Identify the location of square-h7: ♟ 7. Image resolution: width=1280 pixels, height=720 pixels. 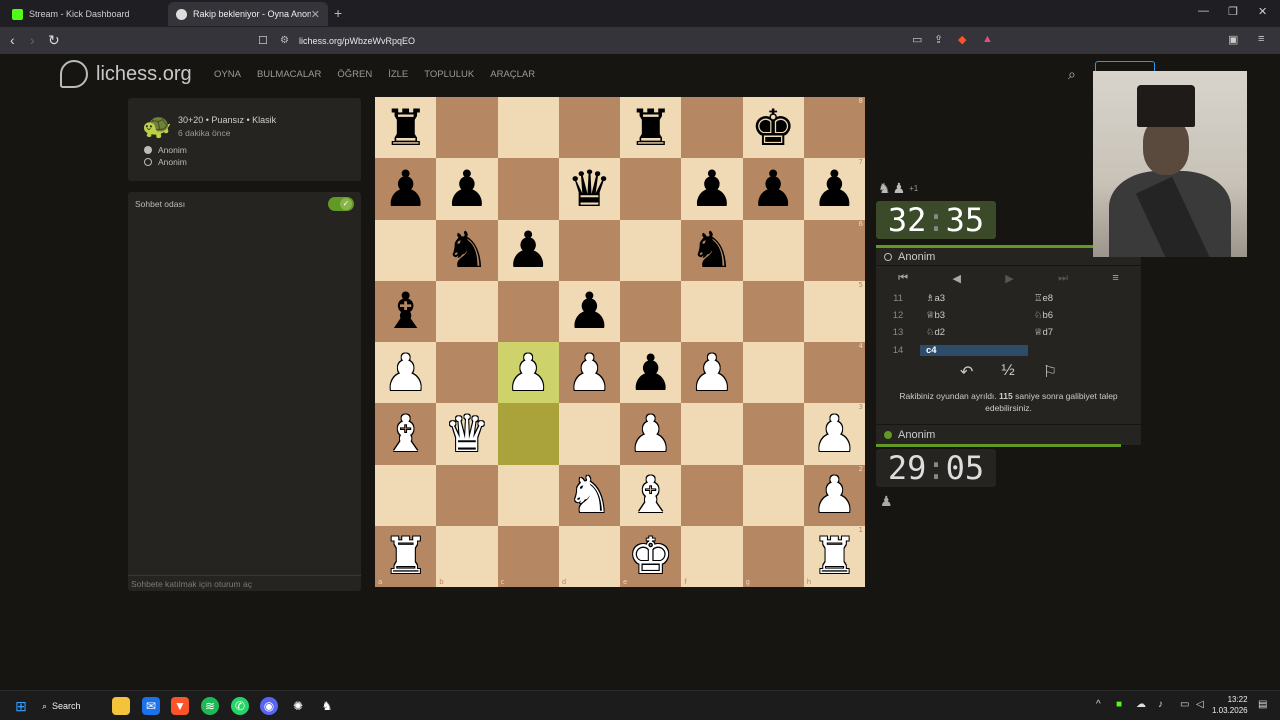
(834, 189).